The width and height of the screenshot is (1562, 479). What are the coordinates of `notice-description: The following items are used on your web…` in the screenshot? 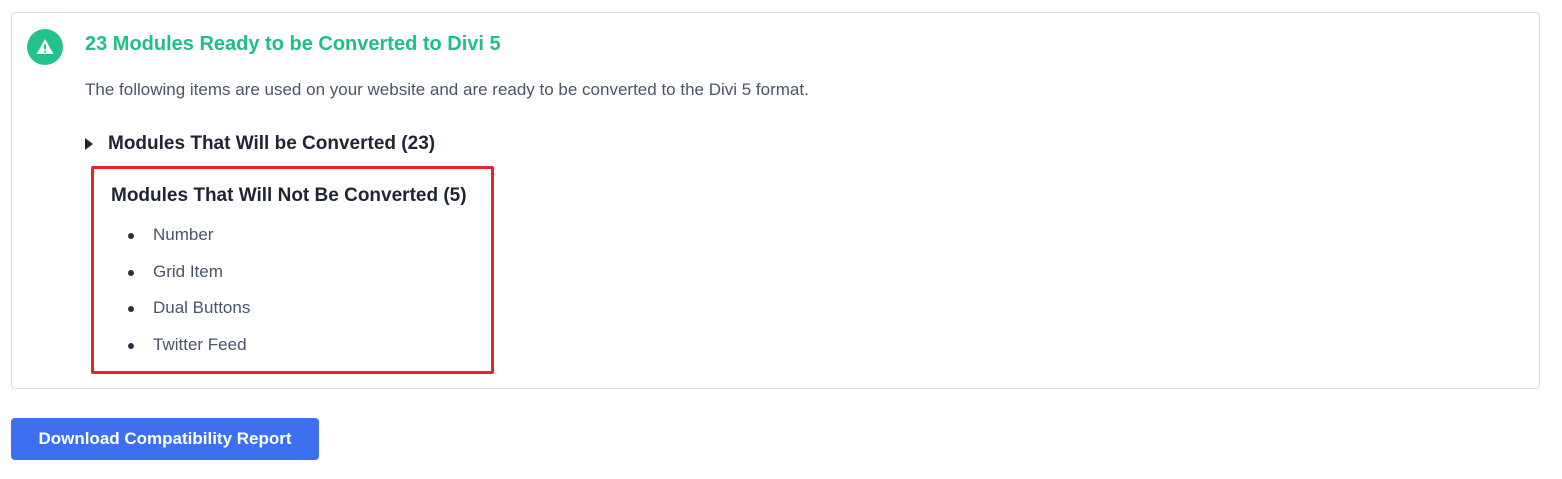 It's located at (447, 89).